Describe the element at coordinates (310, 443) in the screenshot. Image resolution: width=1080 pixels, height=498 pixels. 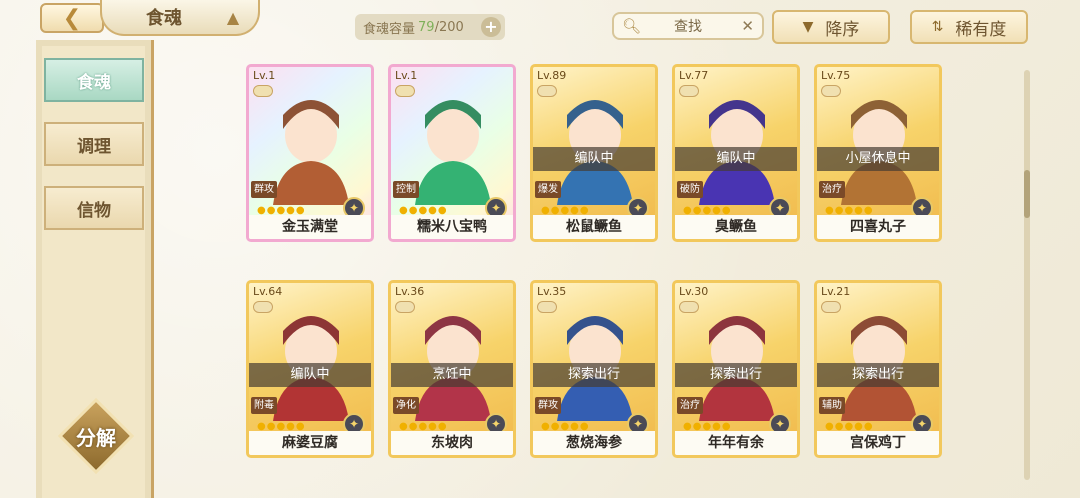
I see `card-name: 麻婆豆腐` at that location.